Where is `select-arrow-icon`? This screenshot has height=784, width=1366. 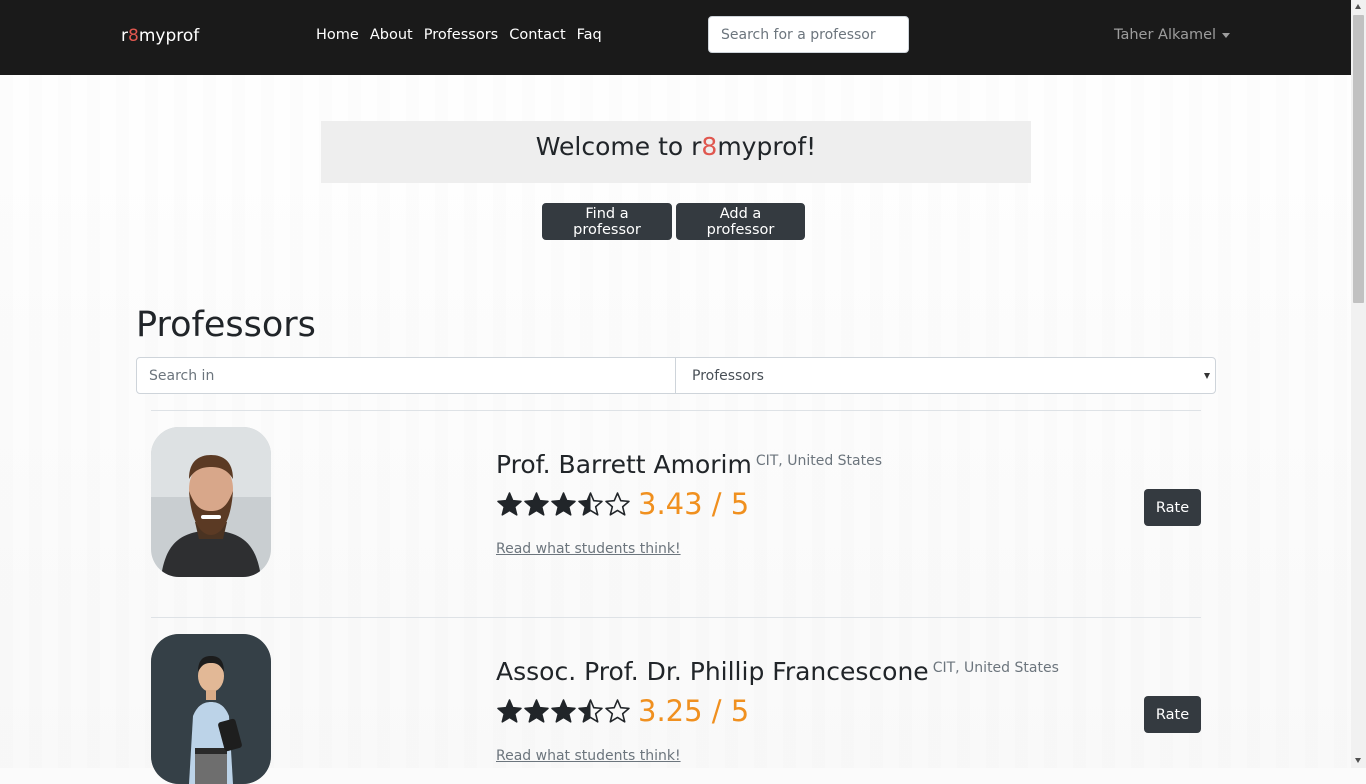
select-arrow-icon is located at coordinates (1207, 376).